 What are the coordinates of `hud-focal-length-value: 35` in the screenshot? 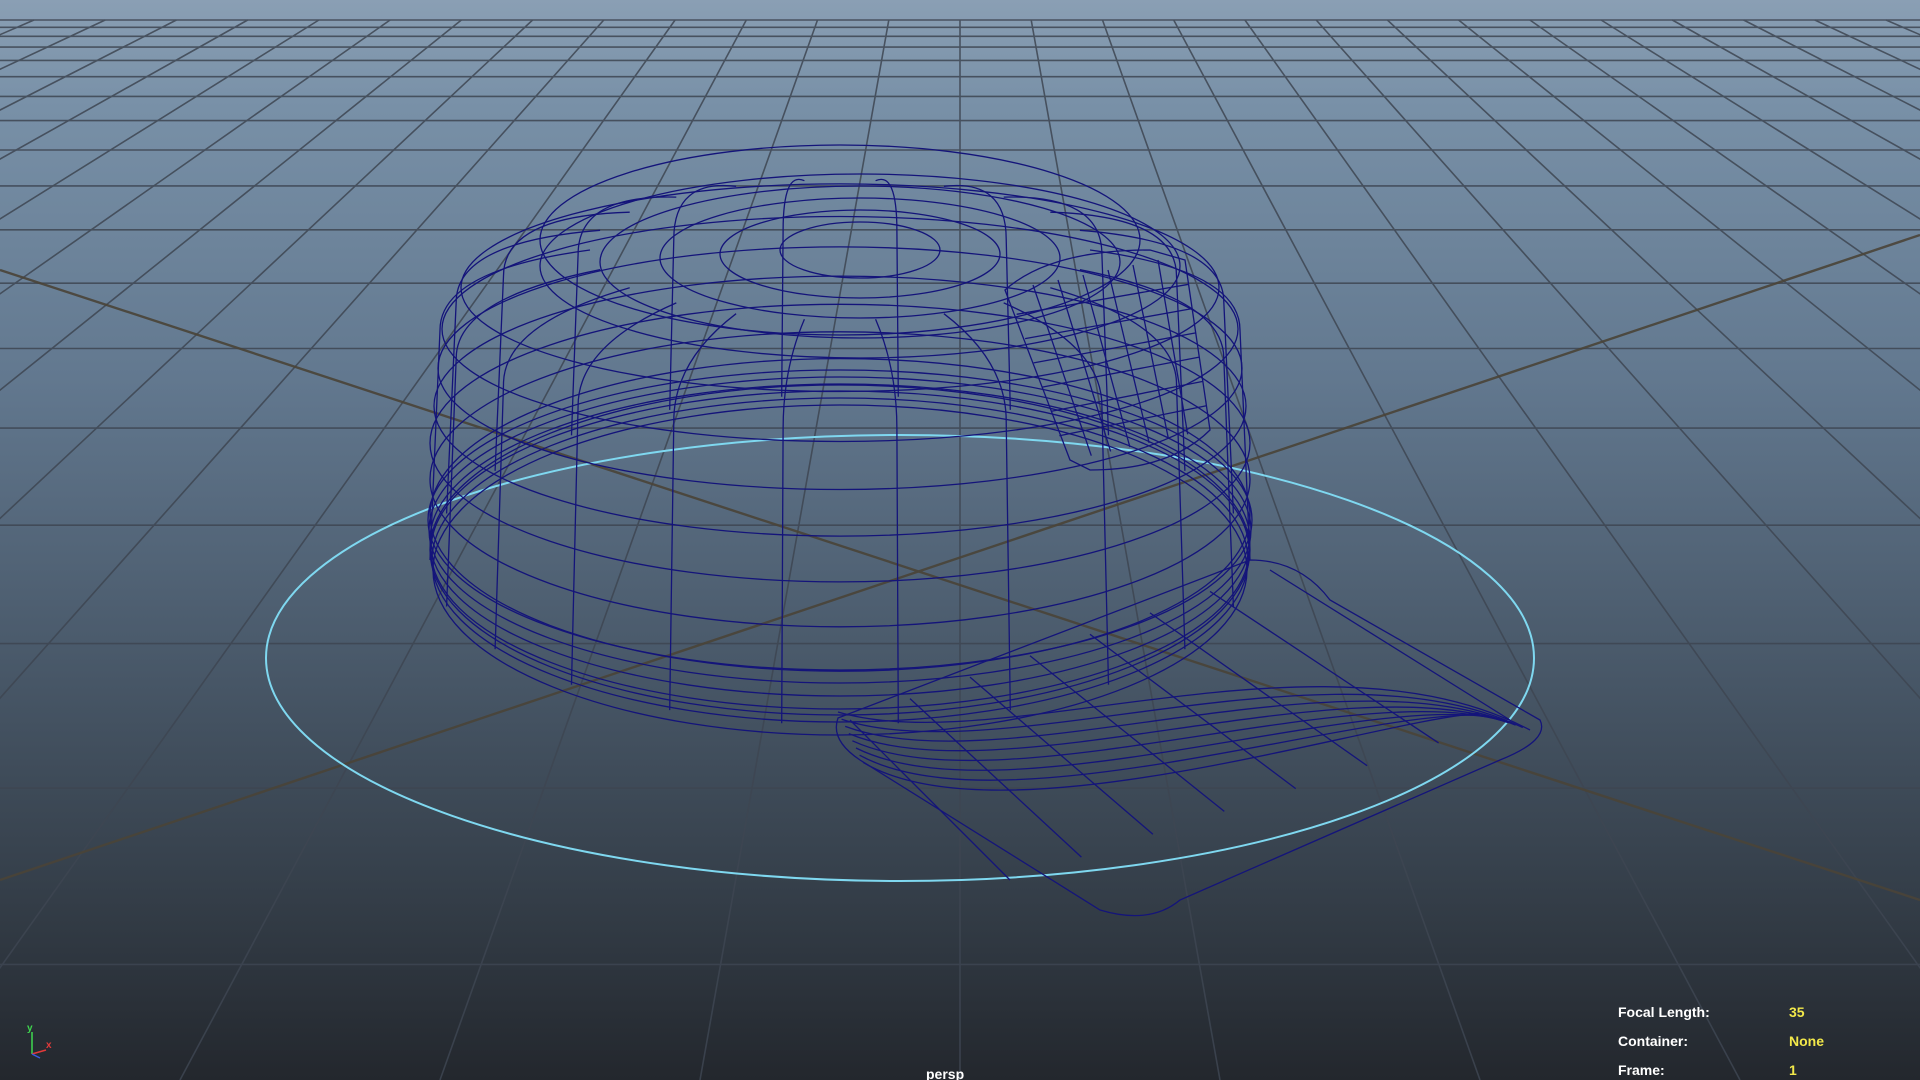 It's located at (1797, 1012).